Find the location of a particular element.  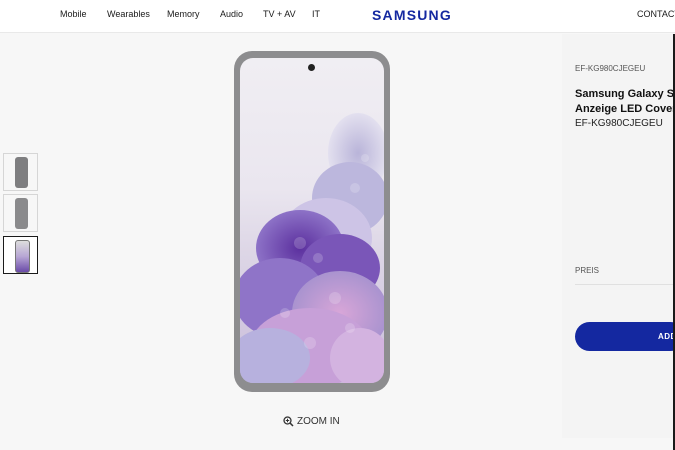

zoom-in-button: ZOOM IN is located at coordinates (311, 421).